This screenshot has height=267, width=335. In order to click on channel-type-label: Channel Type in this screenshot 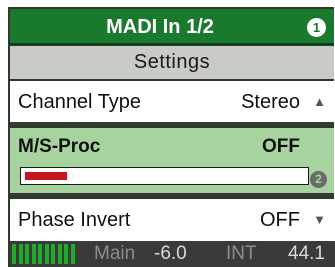, I will do `click(80, 102)`.